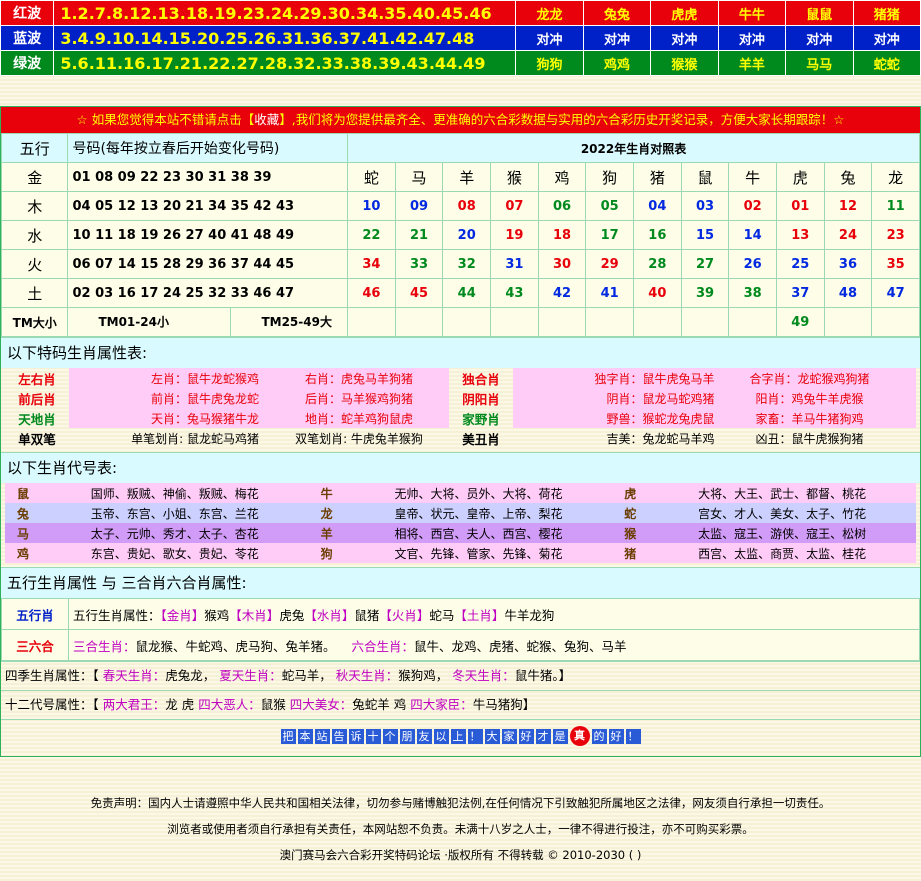  Describe the element at coordinates (657, 206) in the screenshot. I see `zodiac-number: 04` at that location.